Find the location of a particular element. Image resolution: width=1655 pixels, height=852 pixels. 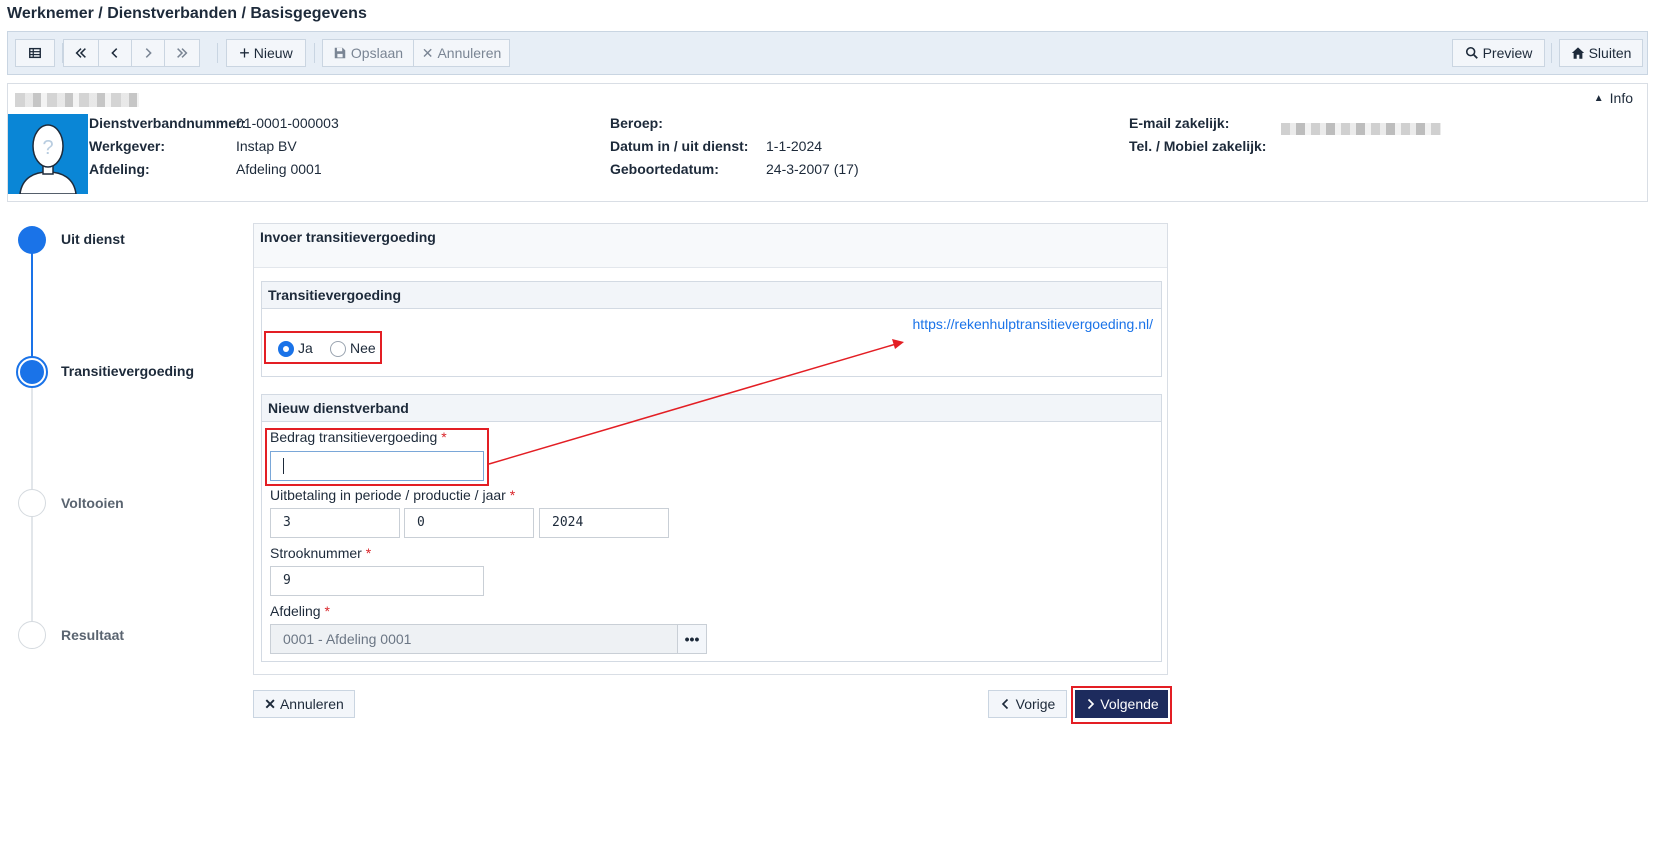

annotation-arrow is located at coordinates (696, 402).